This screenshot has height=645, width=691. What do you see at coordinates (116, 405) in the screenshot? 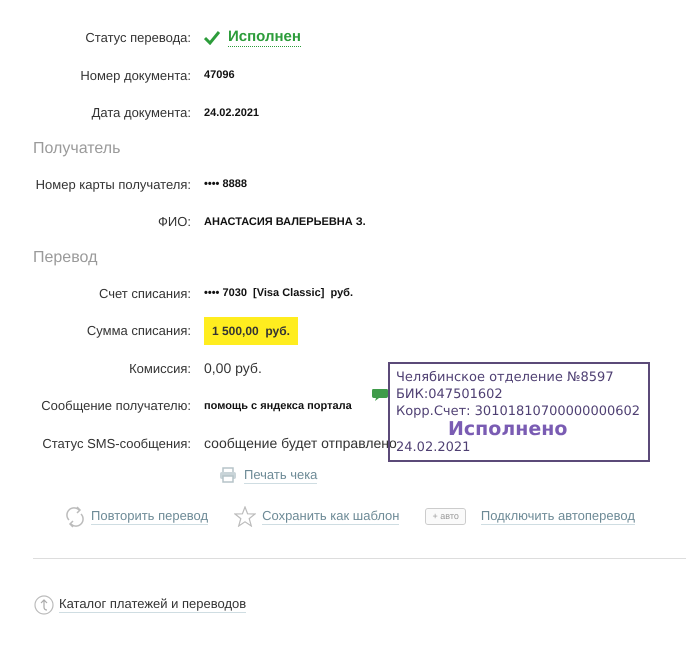
I see `field-label: Сообщение получателю:` at bounding box center [116, 405].